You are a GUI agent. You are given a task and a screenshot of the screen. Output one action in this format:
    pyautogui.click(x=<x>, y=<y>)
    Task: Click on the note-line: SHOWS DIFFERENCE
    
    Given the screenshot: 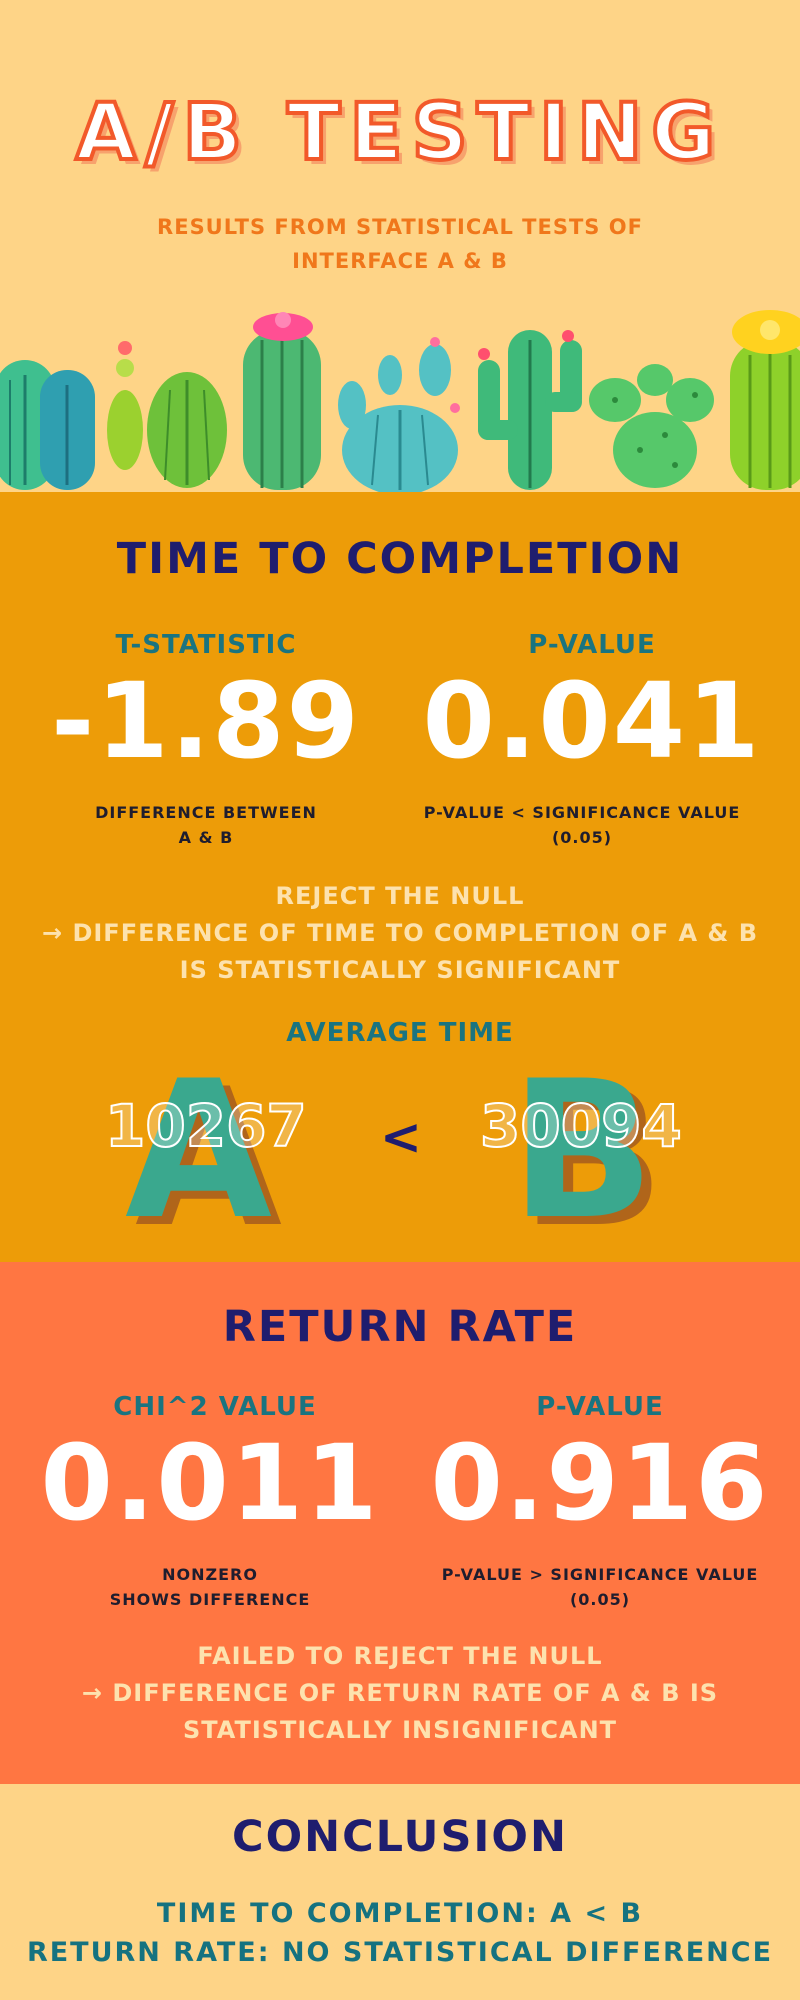 What is the action you would take?
    pyautogui.click(x=210, y=1599)
    